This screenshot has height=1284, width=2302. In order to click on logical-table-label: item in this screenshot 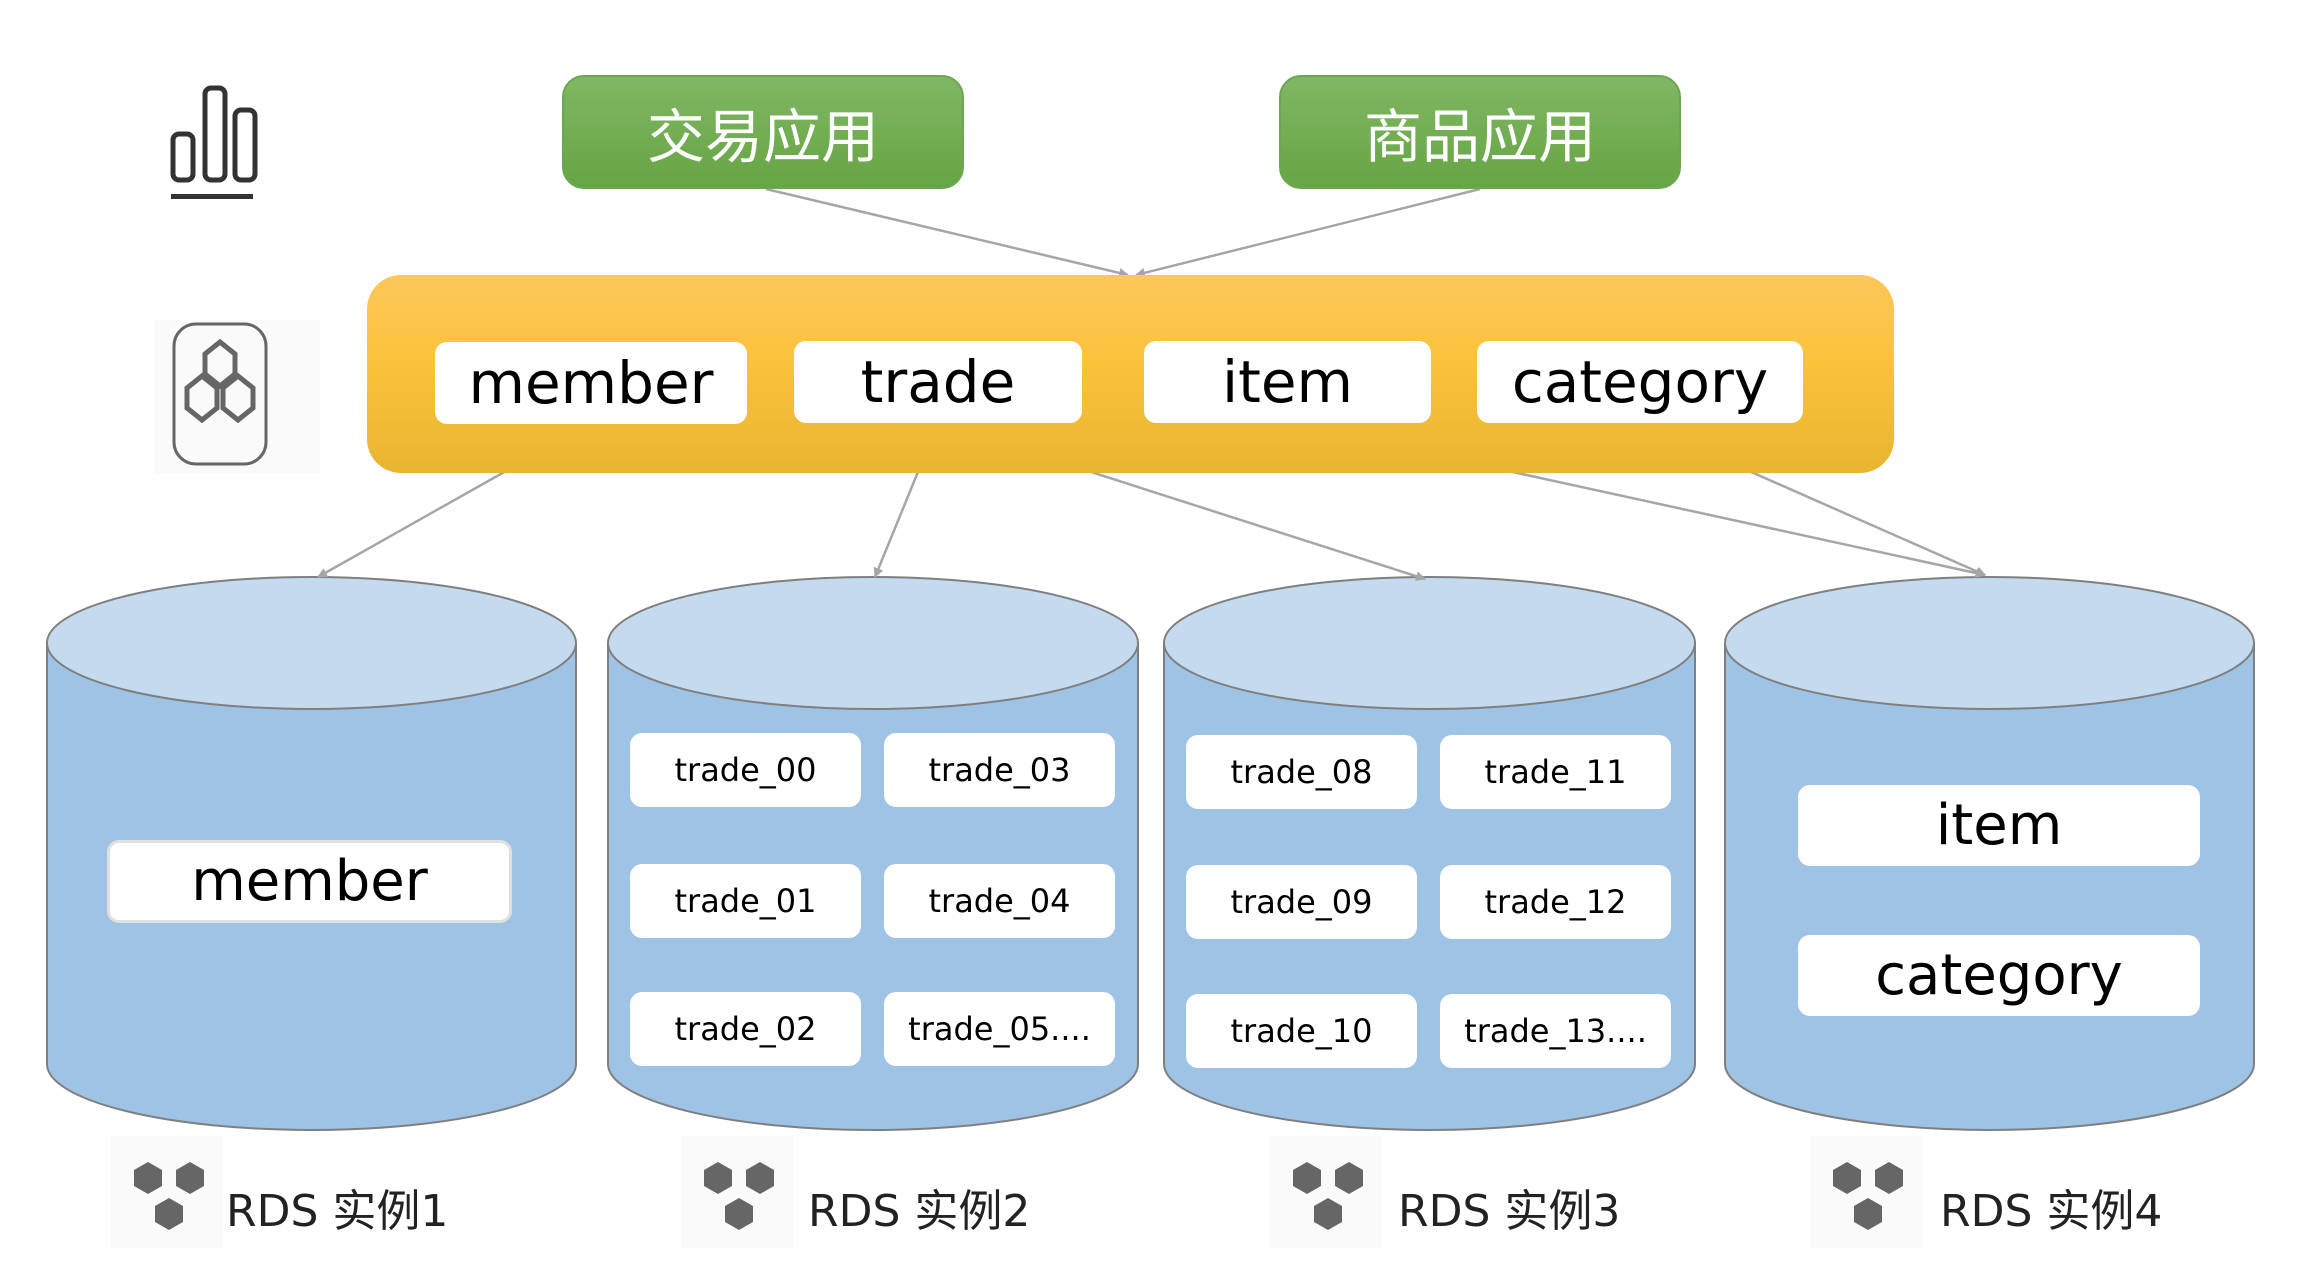, I will do `click(1287, 382)`.